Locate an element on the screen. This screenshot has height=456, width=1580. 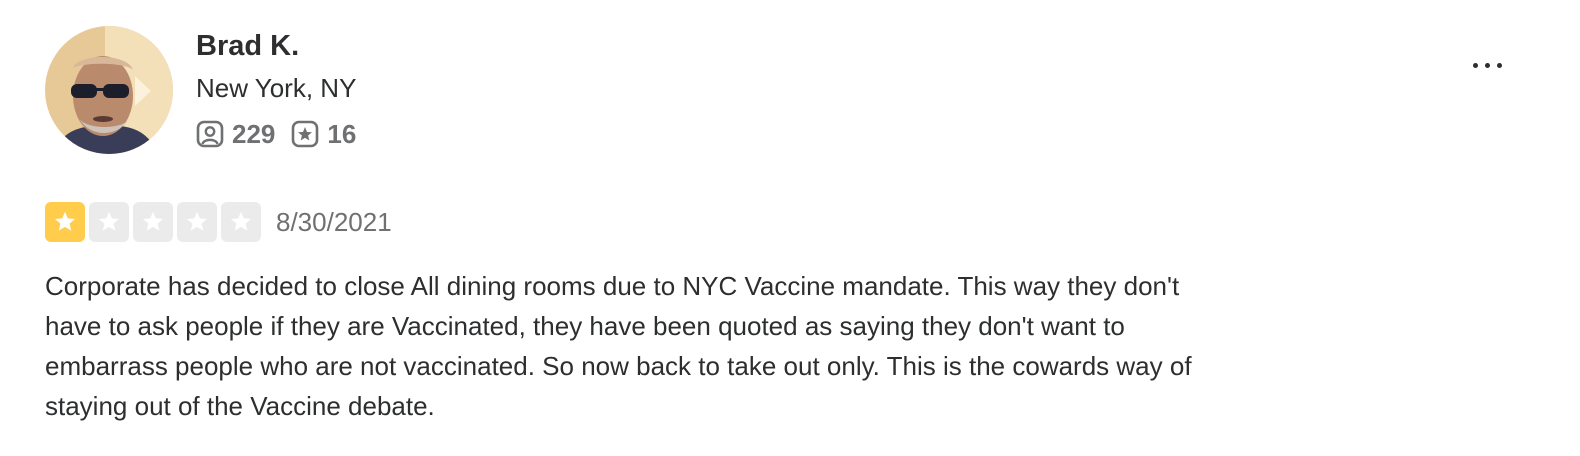
star-rating is located at coordinates (153, 222).